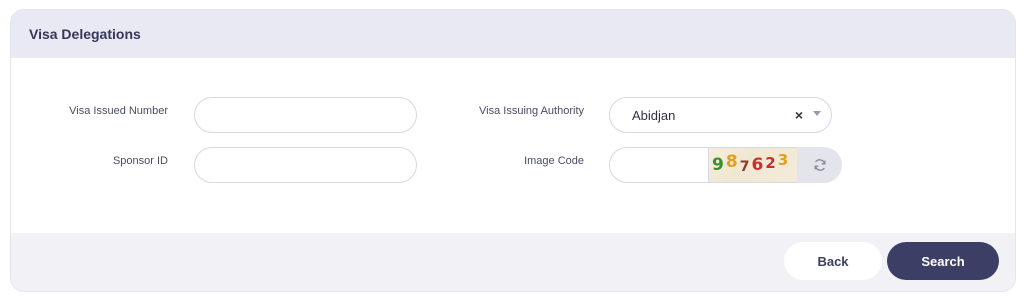  What do you see at coordinates (757, 165) in the screenshot?
I see `captcha-digit: 6` at bounding box center [757, 165].